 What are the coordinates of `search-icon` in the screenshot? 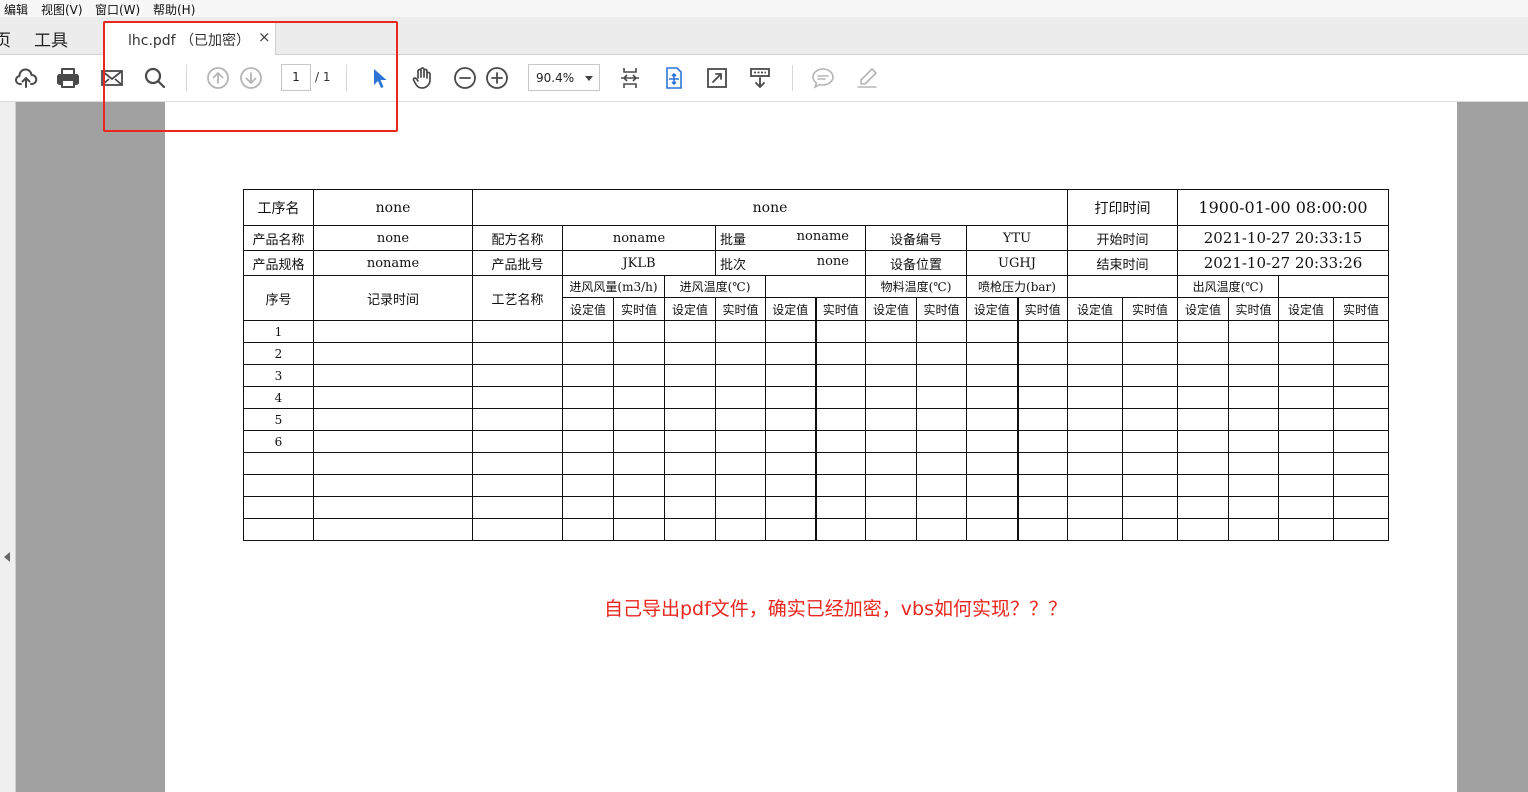 It's located at (155, 78).